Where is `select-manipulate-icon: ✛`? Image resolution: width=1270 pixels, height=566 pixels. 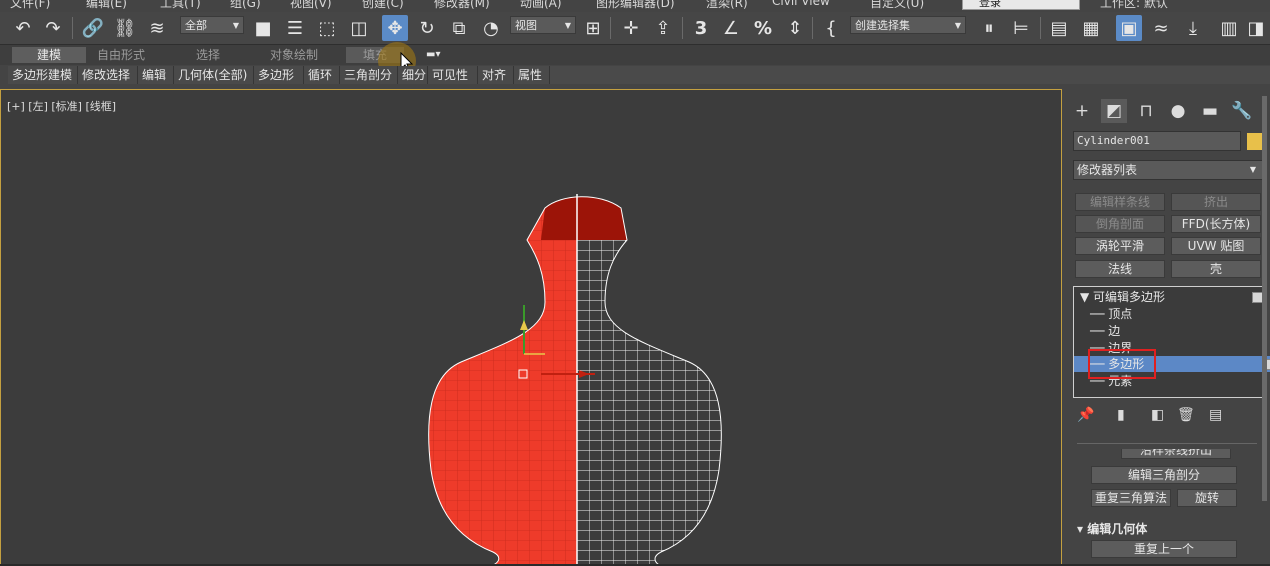
select-manipulate-icon: ✛ is located at coordinates (631, 28).